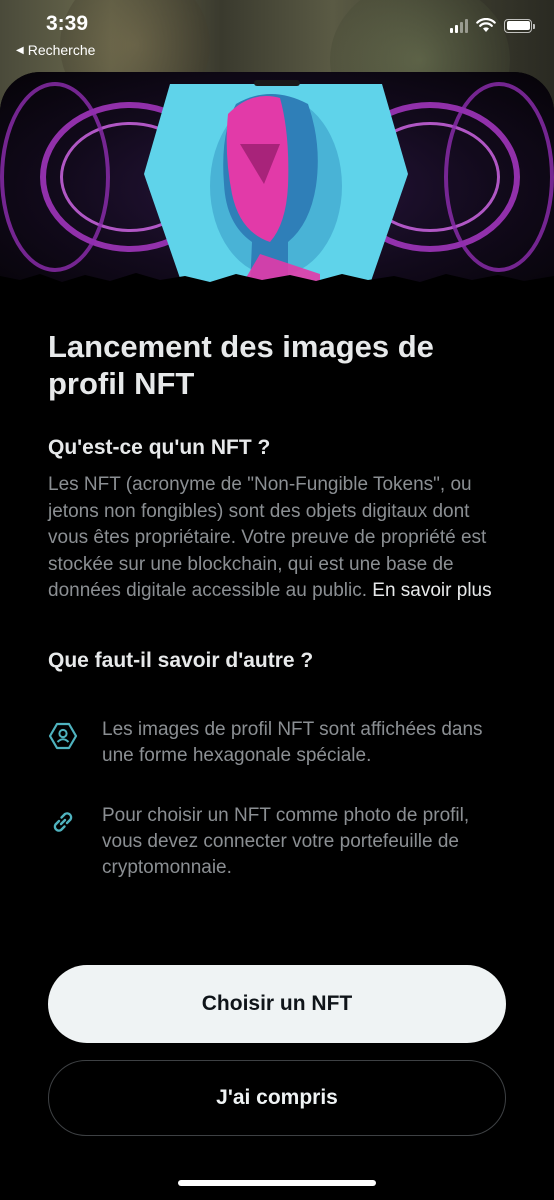 This screenshot has height=1200, width=554. Describe the element at coordinates (276, 184) in the screenshot. I see `hexagon-avatar-art` at that location.